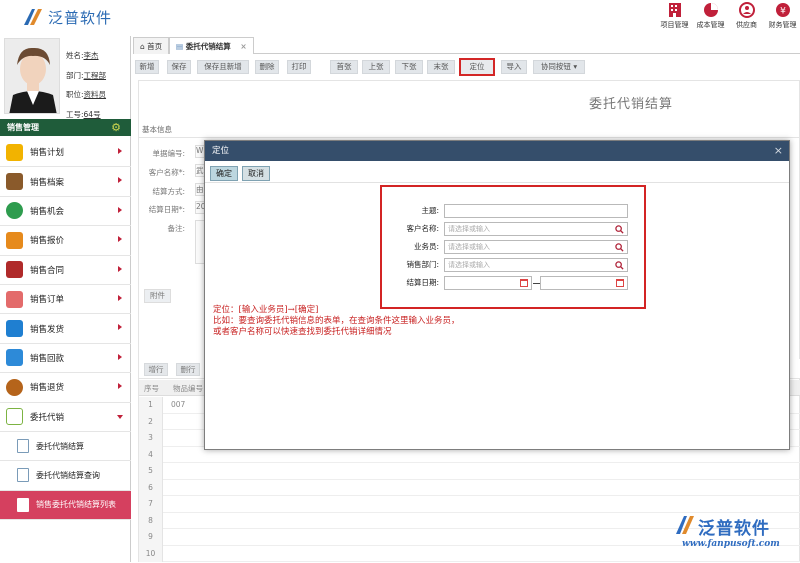 This screenshot has width=800, height=563. Describe the element at coordinates (188, 388) in the screenshot. I see `col-item-no: 物品编号` at that location.